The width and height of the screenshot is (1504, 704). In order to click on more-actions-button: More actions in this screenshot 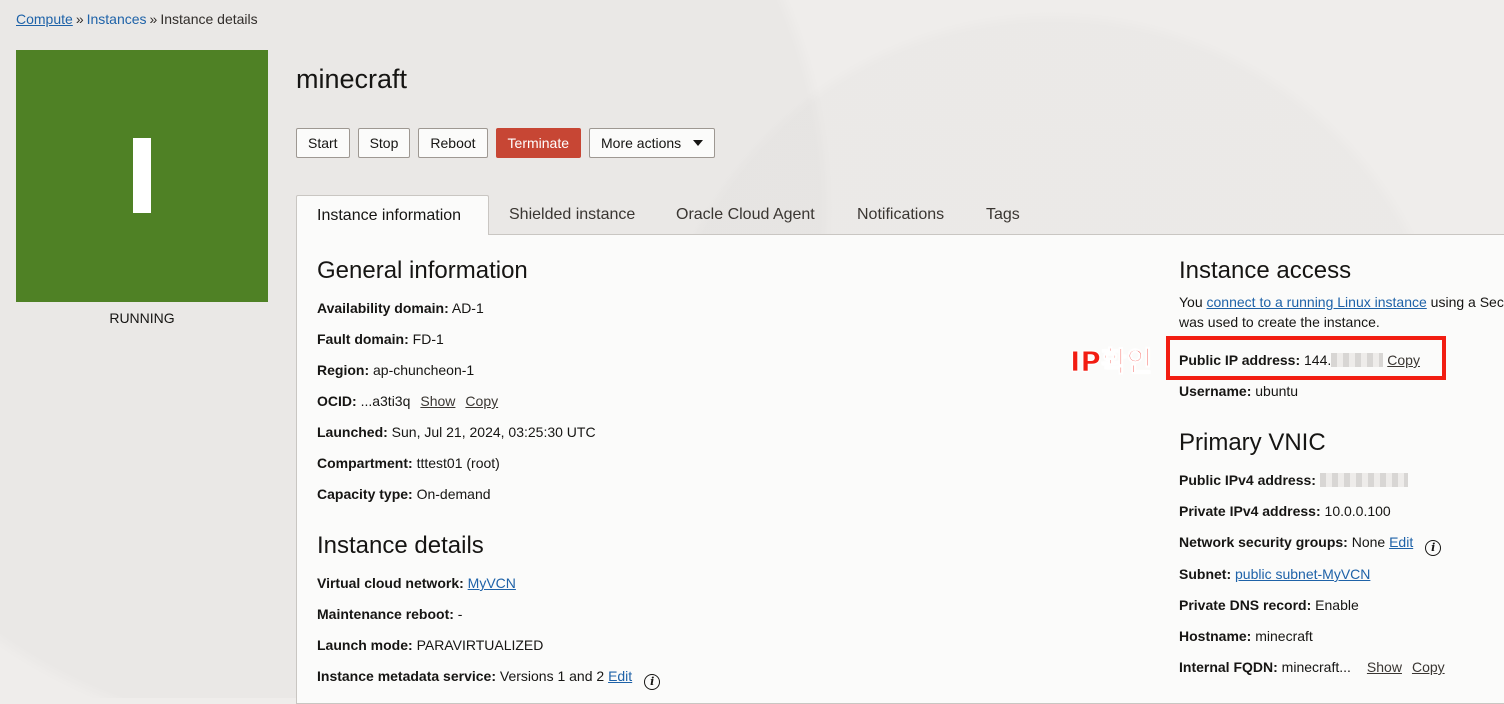, I will do `click(652, 143)`.